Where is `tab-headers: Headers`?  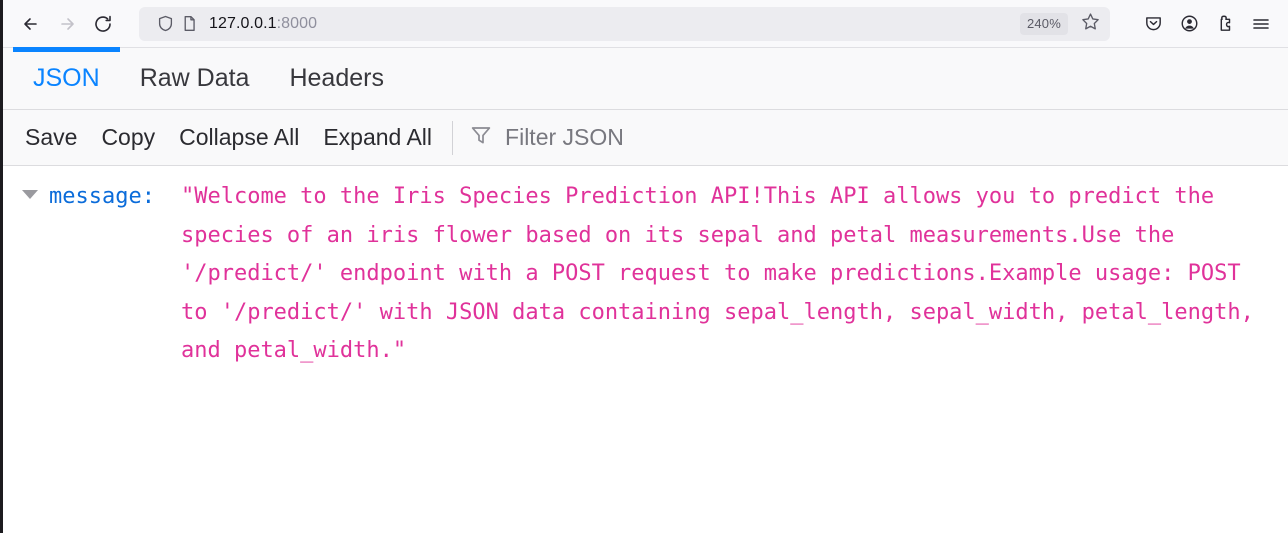
tab-headers: Headers is located at coordinates (336, 79).